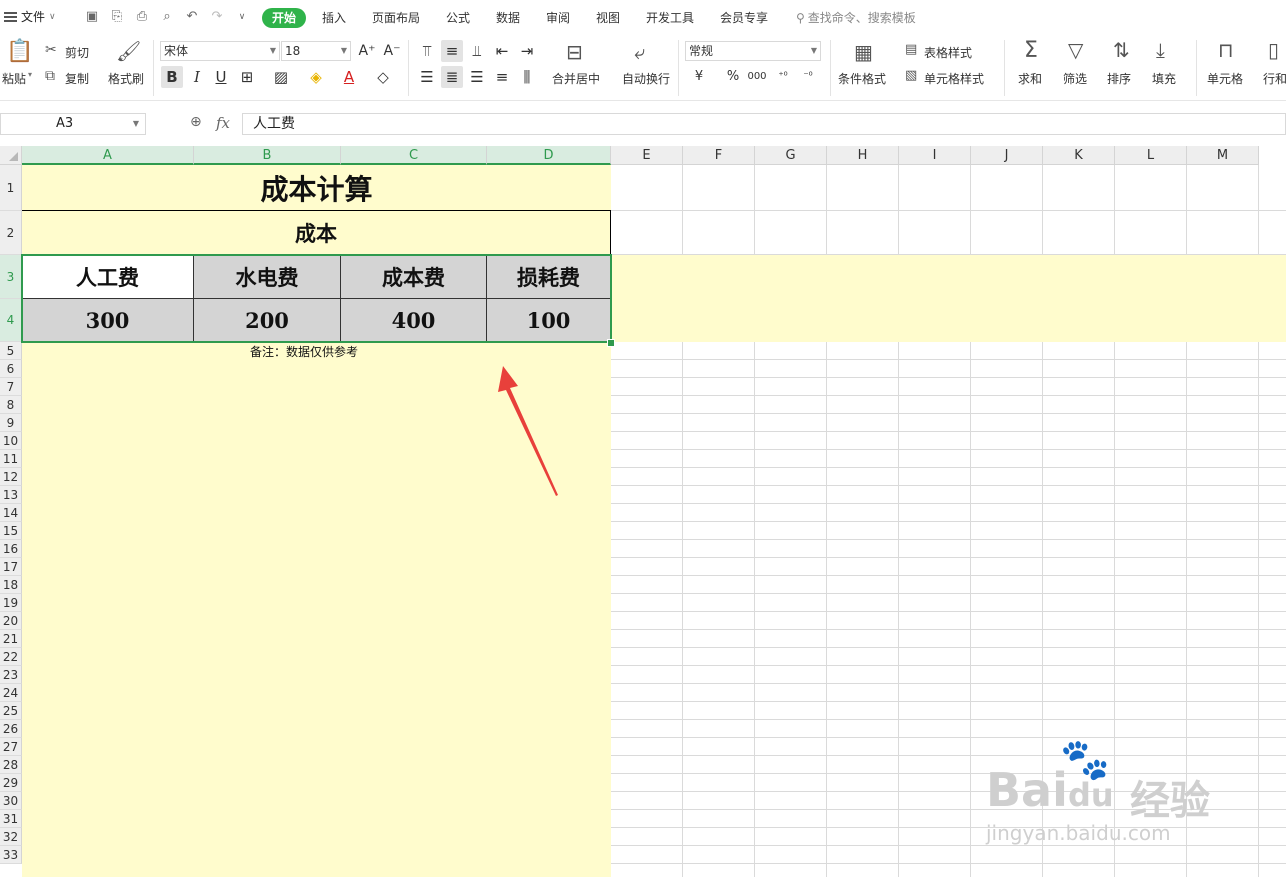 Image resolution: width=1286 pixels, height=877 pixels. I want to click on column-header-m: M, so click(1223, 155).